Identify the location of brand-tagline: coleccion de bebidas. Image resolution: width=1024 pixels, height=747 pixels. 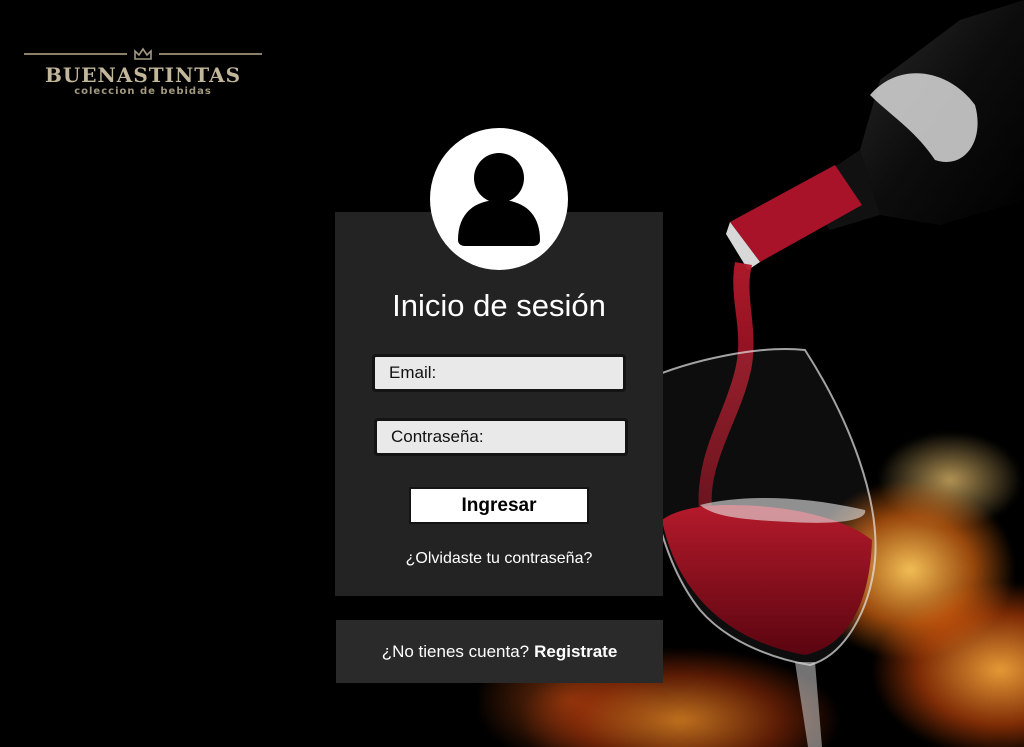
(143, 91).